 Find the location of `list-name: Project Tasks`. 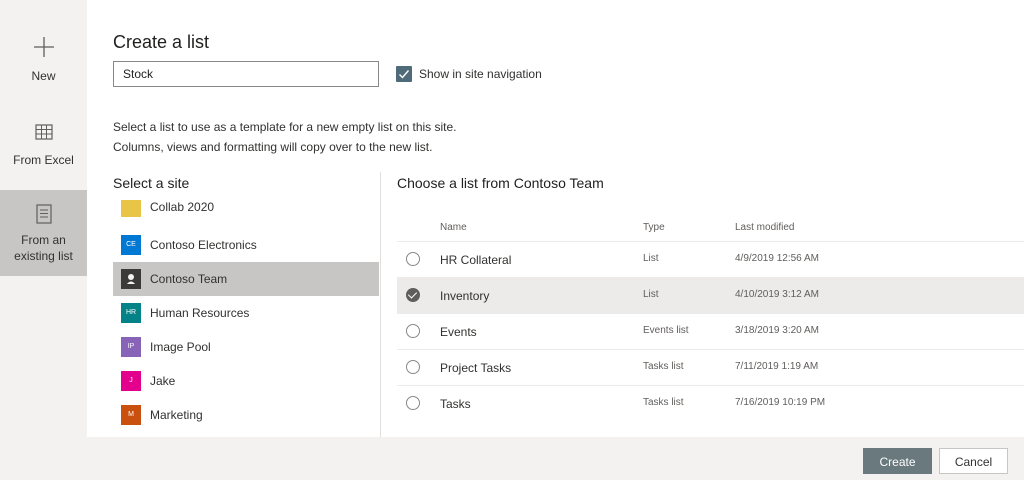

list-name: Project Tasks is located at coordinates (476, 368).